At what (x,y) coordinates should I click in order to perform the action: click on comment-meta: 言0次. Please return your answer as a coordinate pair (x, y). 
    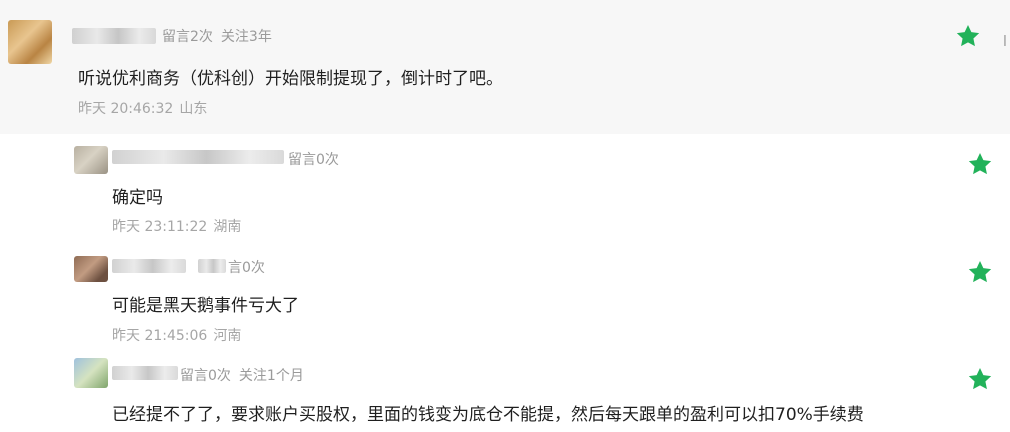
    Looking at the image, I should click on (246, 267).